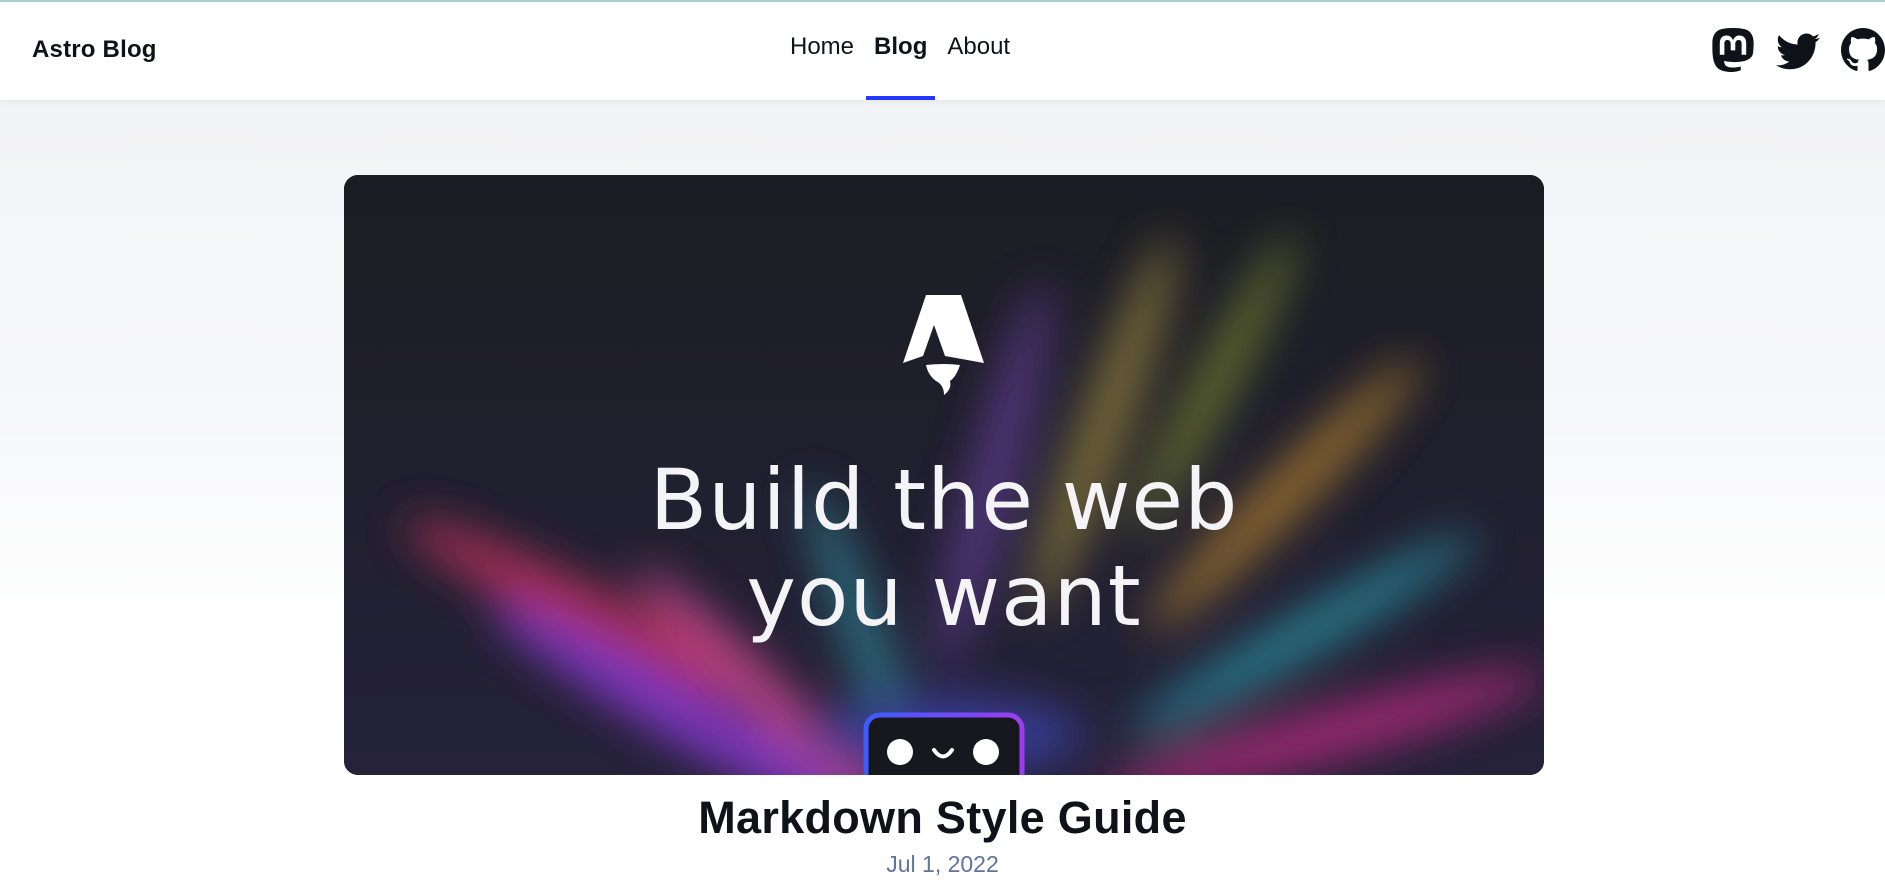 This screenshot has height=886, width=1885. What do you see at coordinates (944, 743) in the screenshot?
I see `houston-mascot-icon` at bounding box center [944, 743].